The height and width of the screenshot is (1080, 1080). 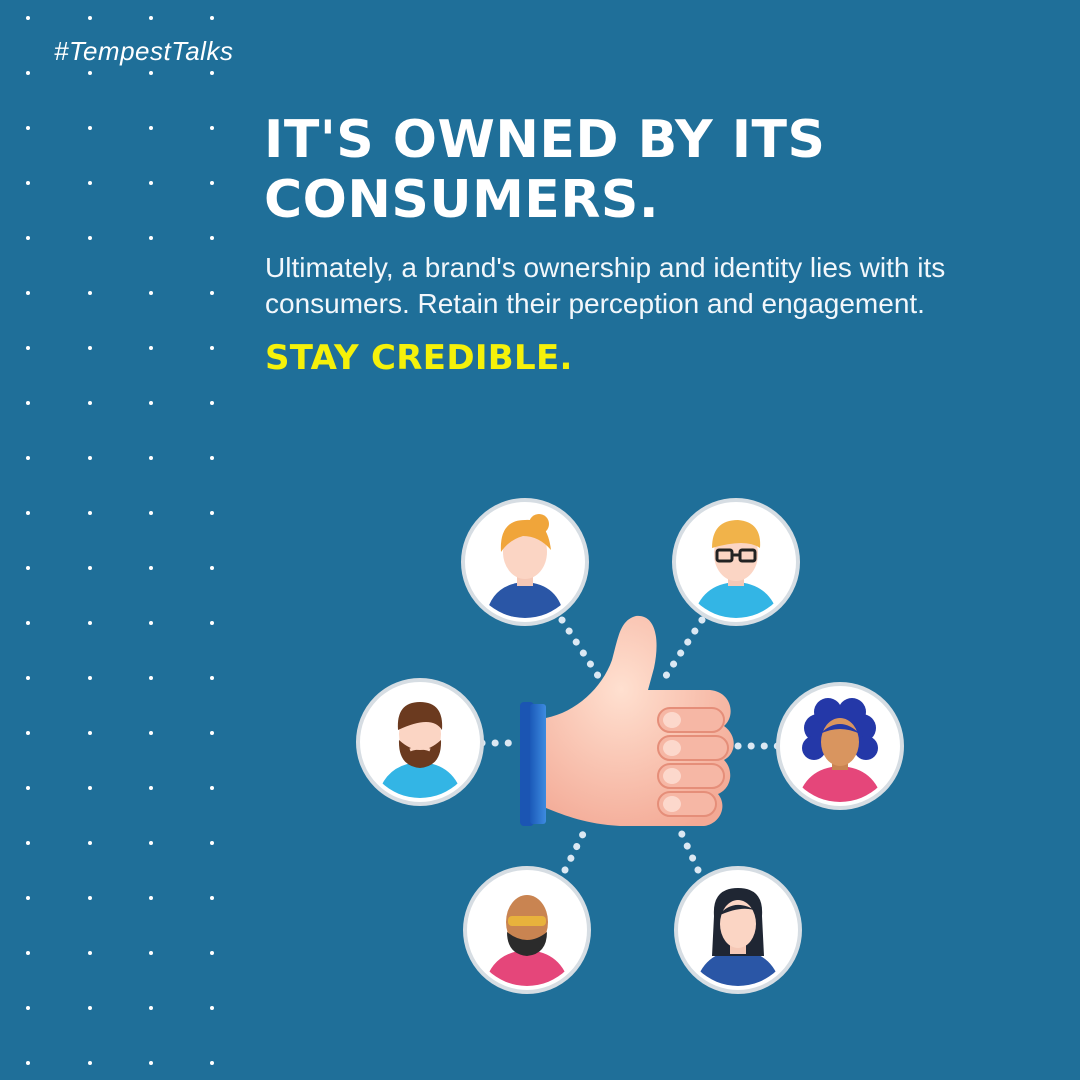 I want to click on hashtag-label: #TempestTalks, so click(x=144, y=51).